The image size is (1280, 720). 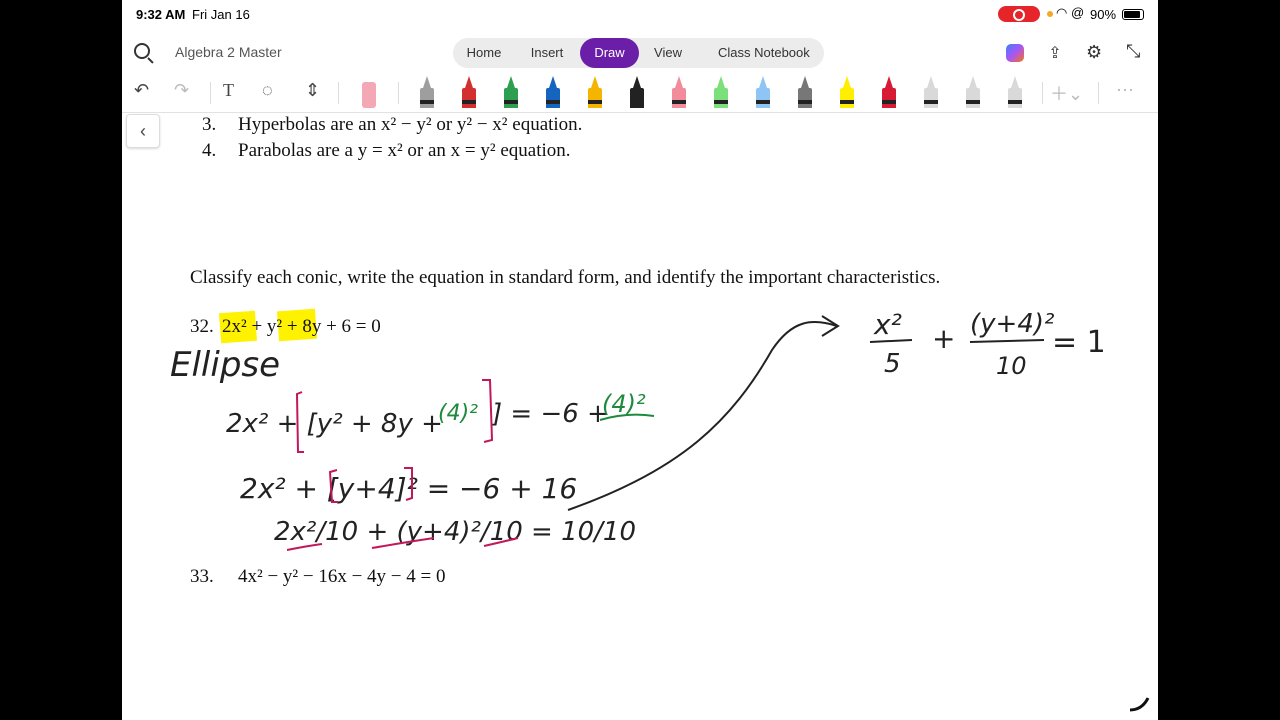 I want to click on ink-conic-type: Ellipse, so click(x=225, y=365).